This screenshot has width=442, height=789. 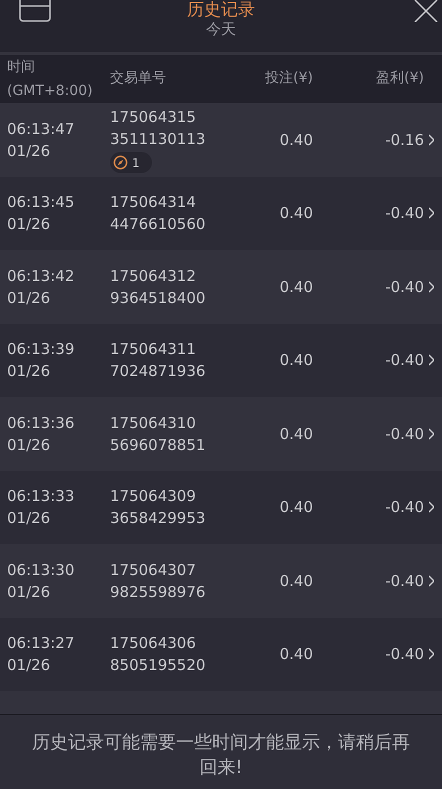 I want to click on history-row: 06:13:33 01/26 175064309 3658429953 0.40 -0.40, so click(x=221, y=507).